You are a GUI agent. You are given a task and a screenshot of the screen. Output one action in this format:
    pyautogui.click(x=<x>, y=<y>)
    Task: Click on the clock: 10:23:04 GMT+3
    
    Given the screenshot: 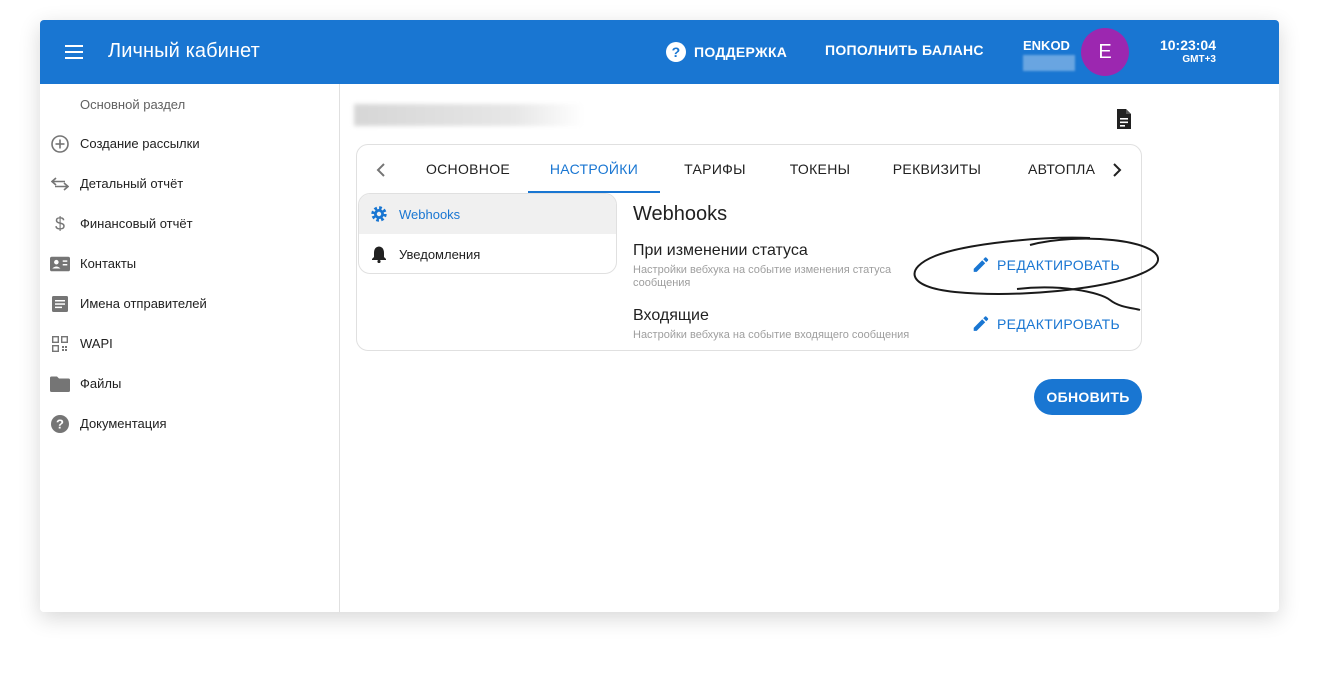 What is the action you would take?
    pyautogui.click(x=1183, y=51)
    